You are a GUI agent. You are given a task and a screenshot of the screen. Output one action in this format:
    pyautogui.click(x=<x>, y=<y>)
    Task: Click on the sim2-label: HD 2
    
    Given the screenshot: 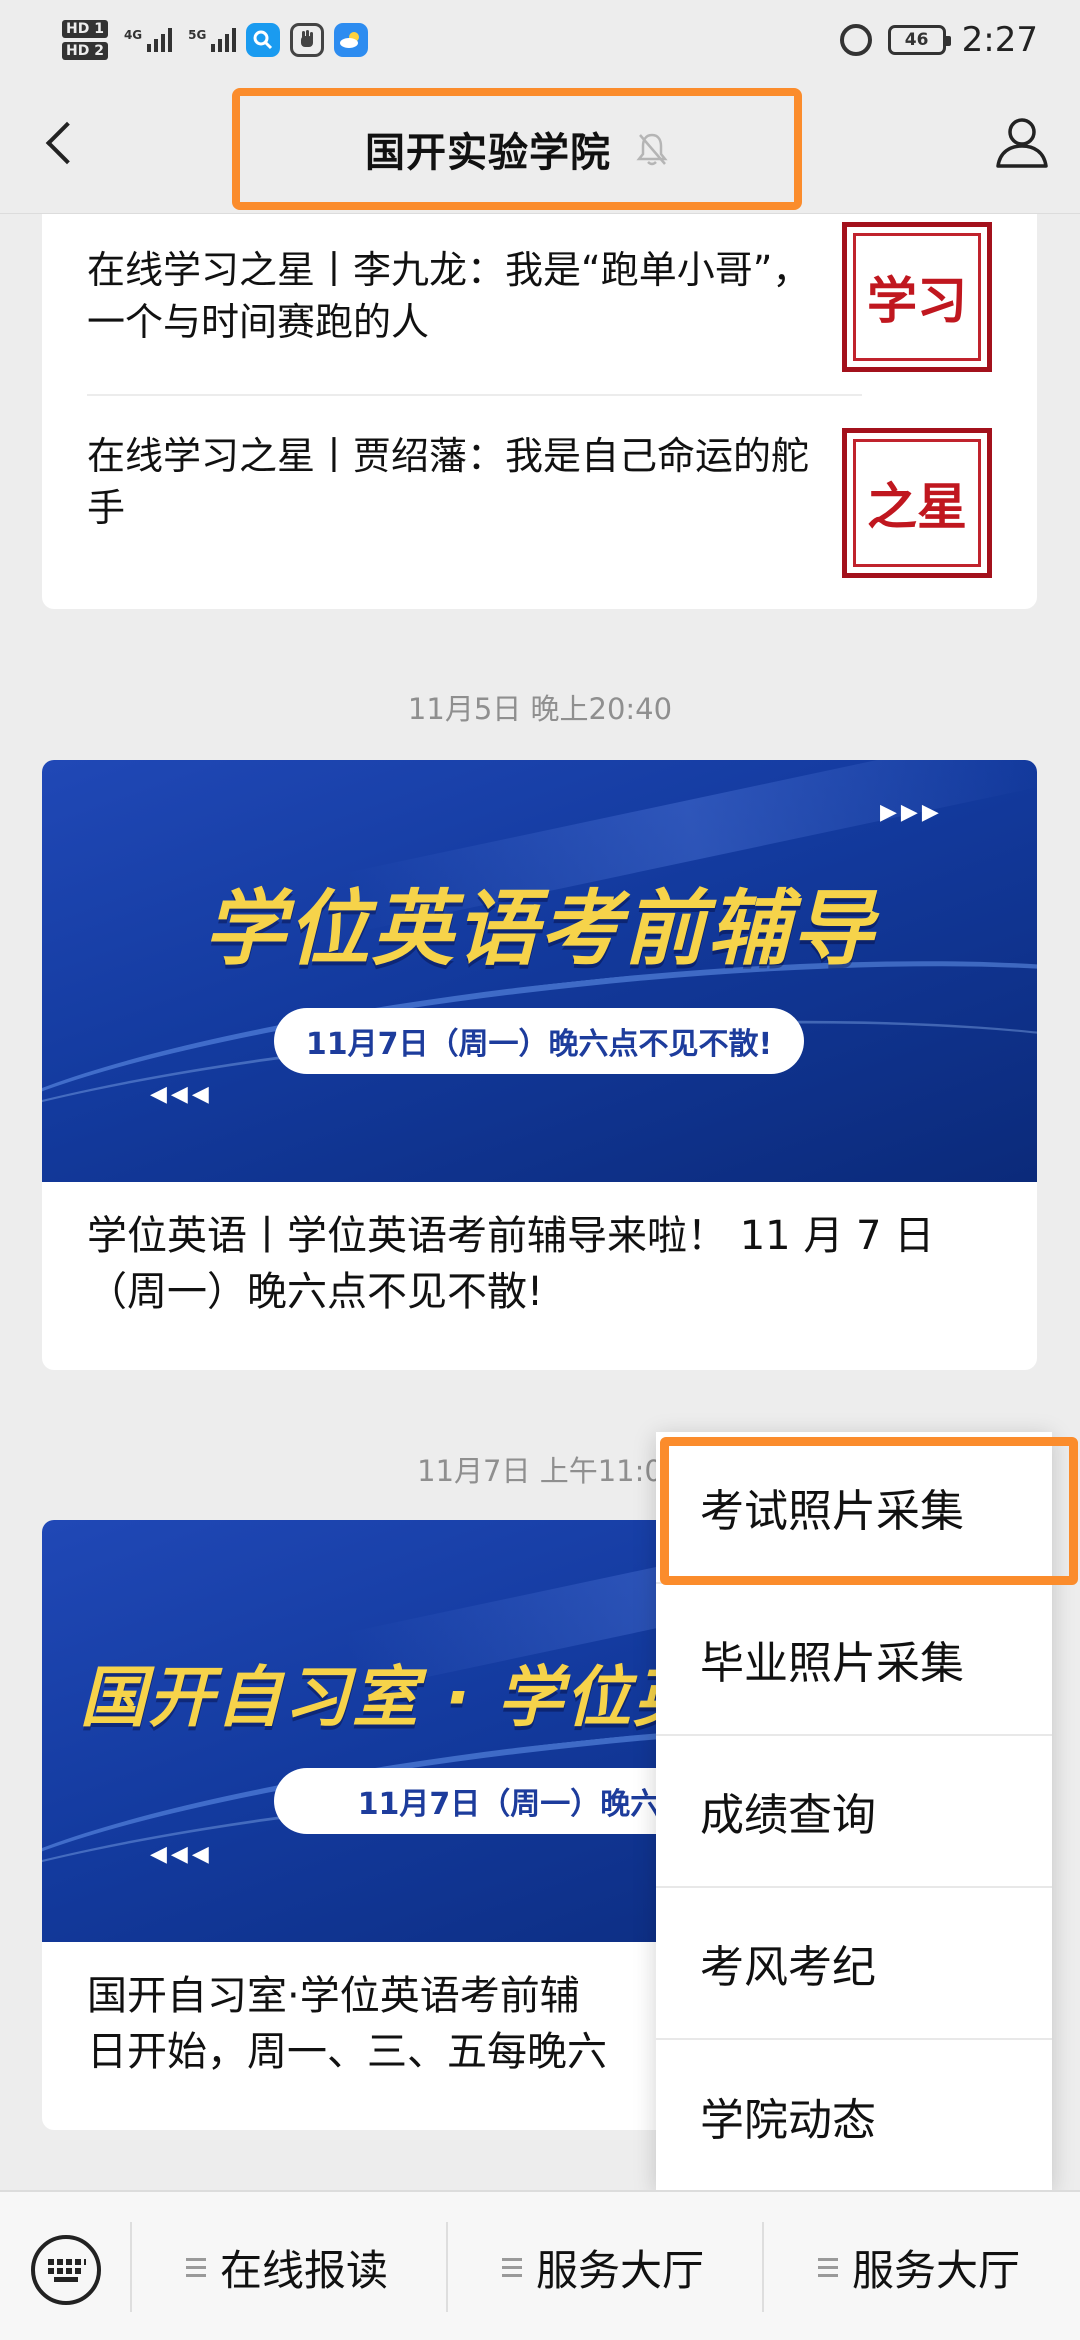 What is the action you would take?
    pyautogui.click(x=85, y=51)
    